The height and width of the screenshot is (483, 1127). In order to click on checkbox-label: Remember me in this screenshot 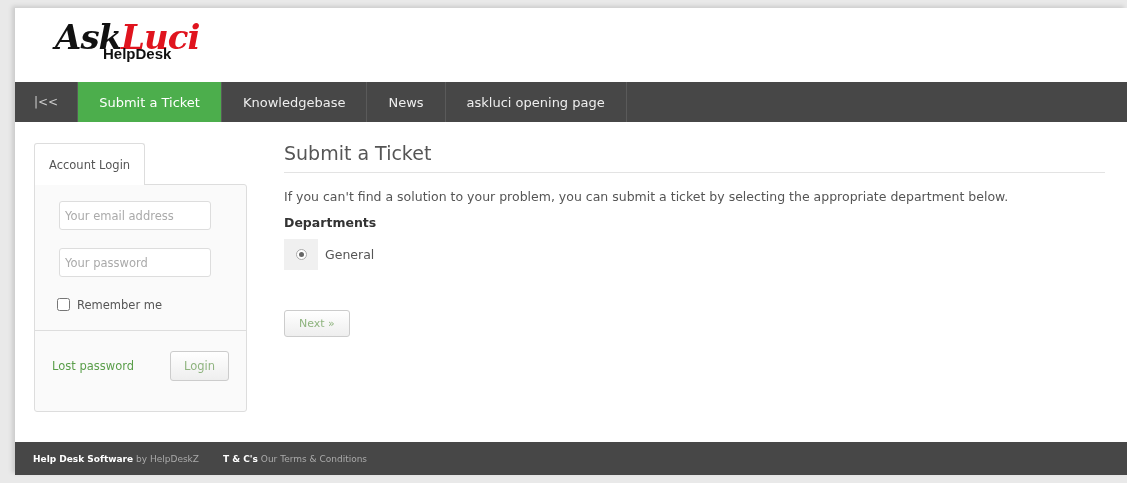, I will do `click(120, 304)`.